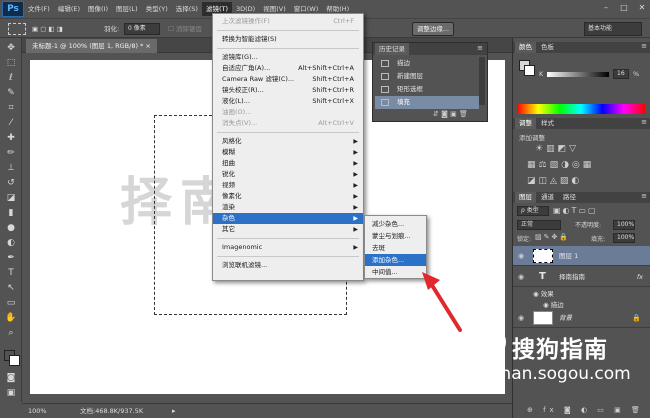  Describe the element at coordinates (533, 211) in the screenshot. I see `layer-filter-kind: ρ 类型` at that location.